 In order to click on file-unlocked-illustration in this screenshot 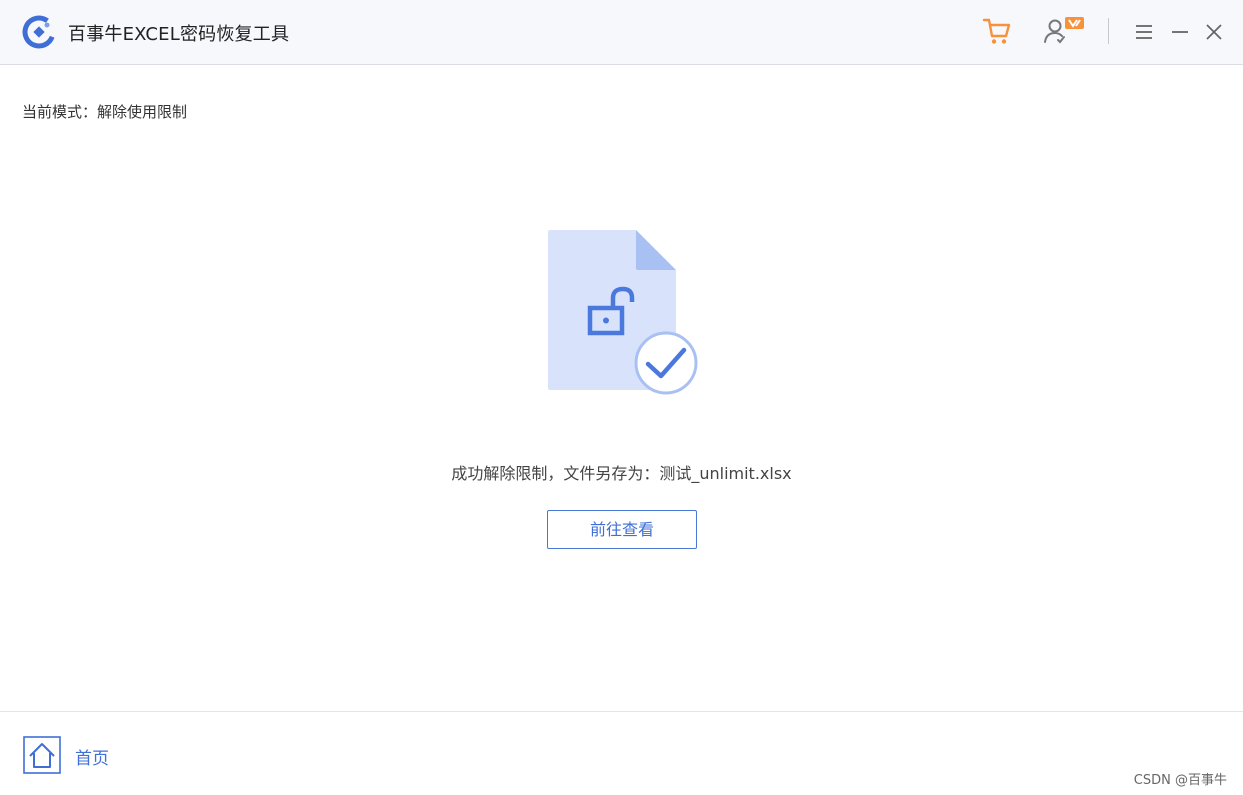, I will do `click(623, 312)`.